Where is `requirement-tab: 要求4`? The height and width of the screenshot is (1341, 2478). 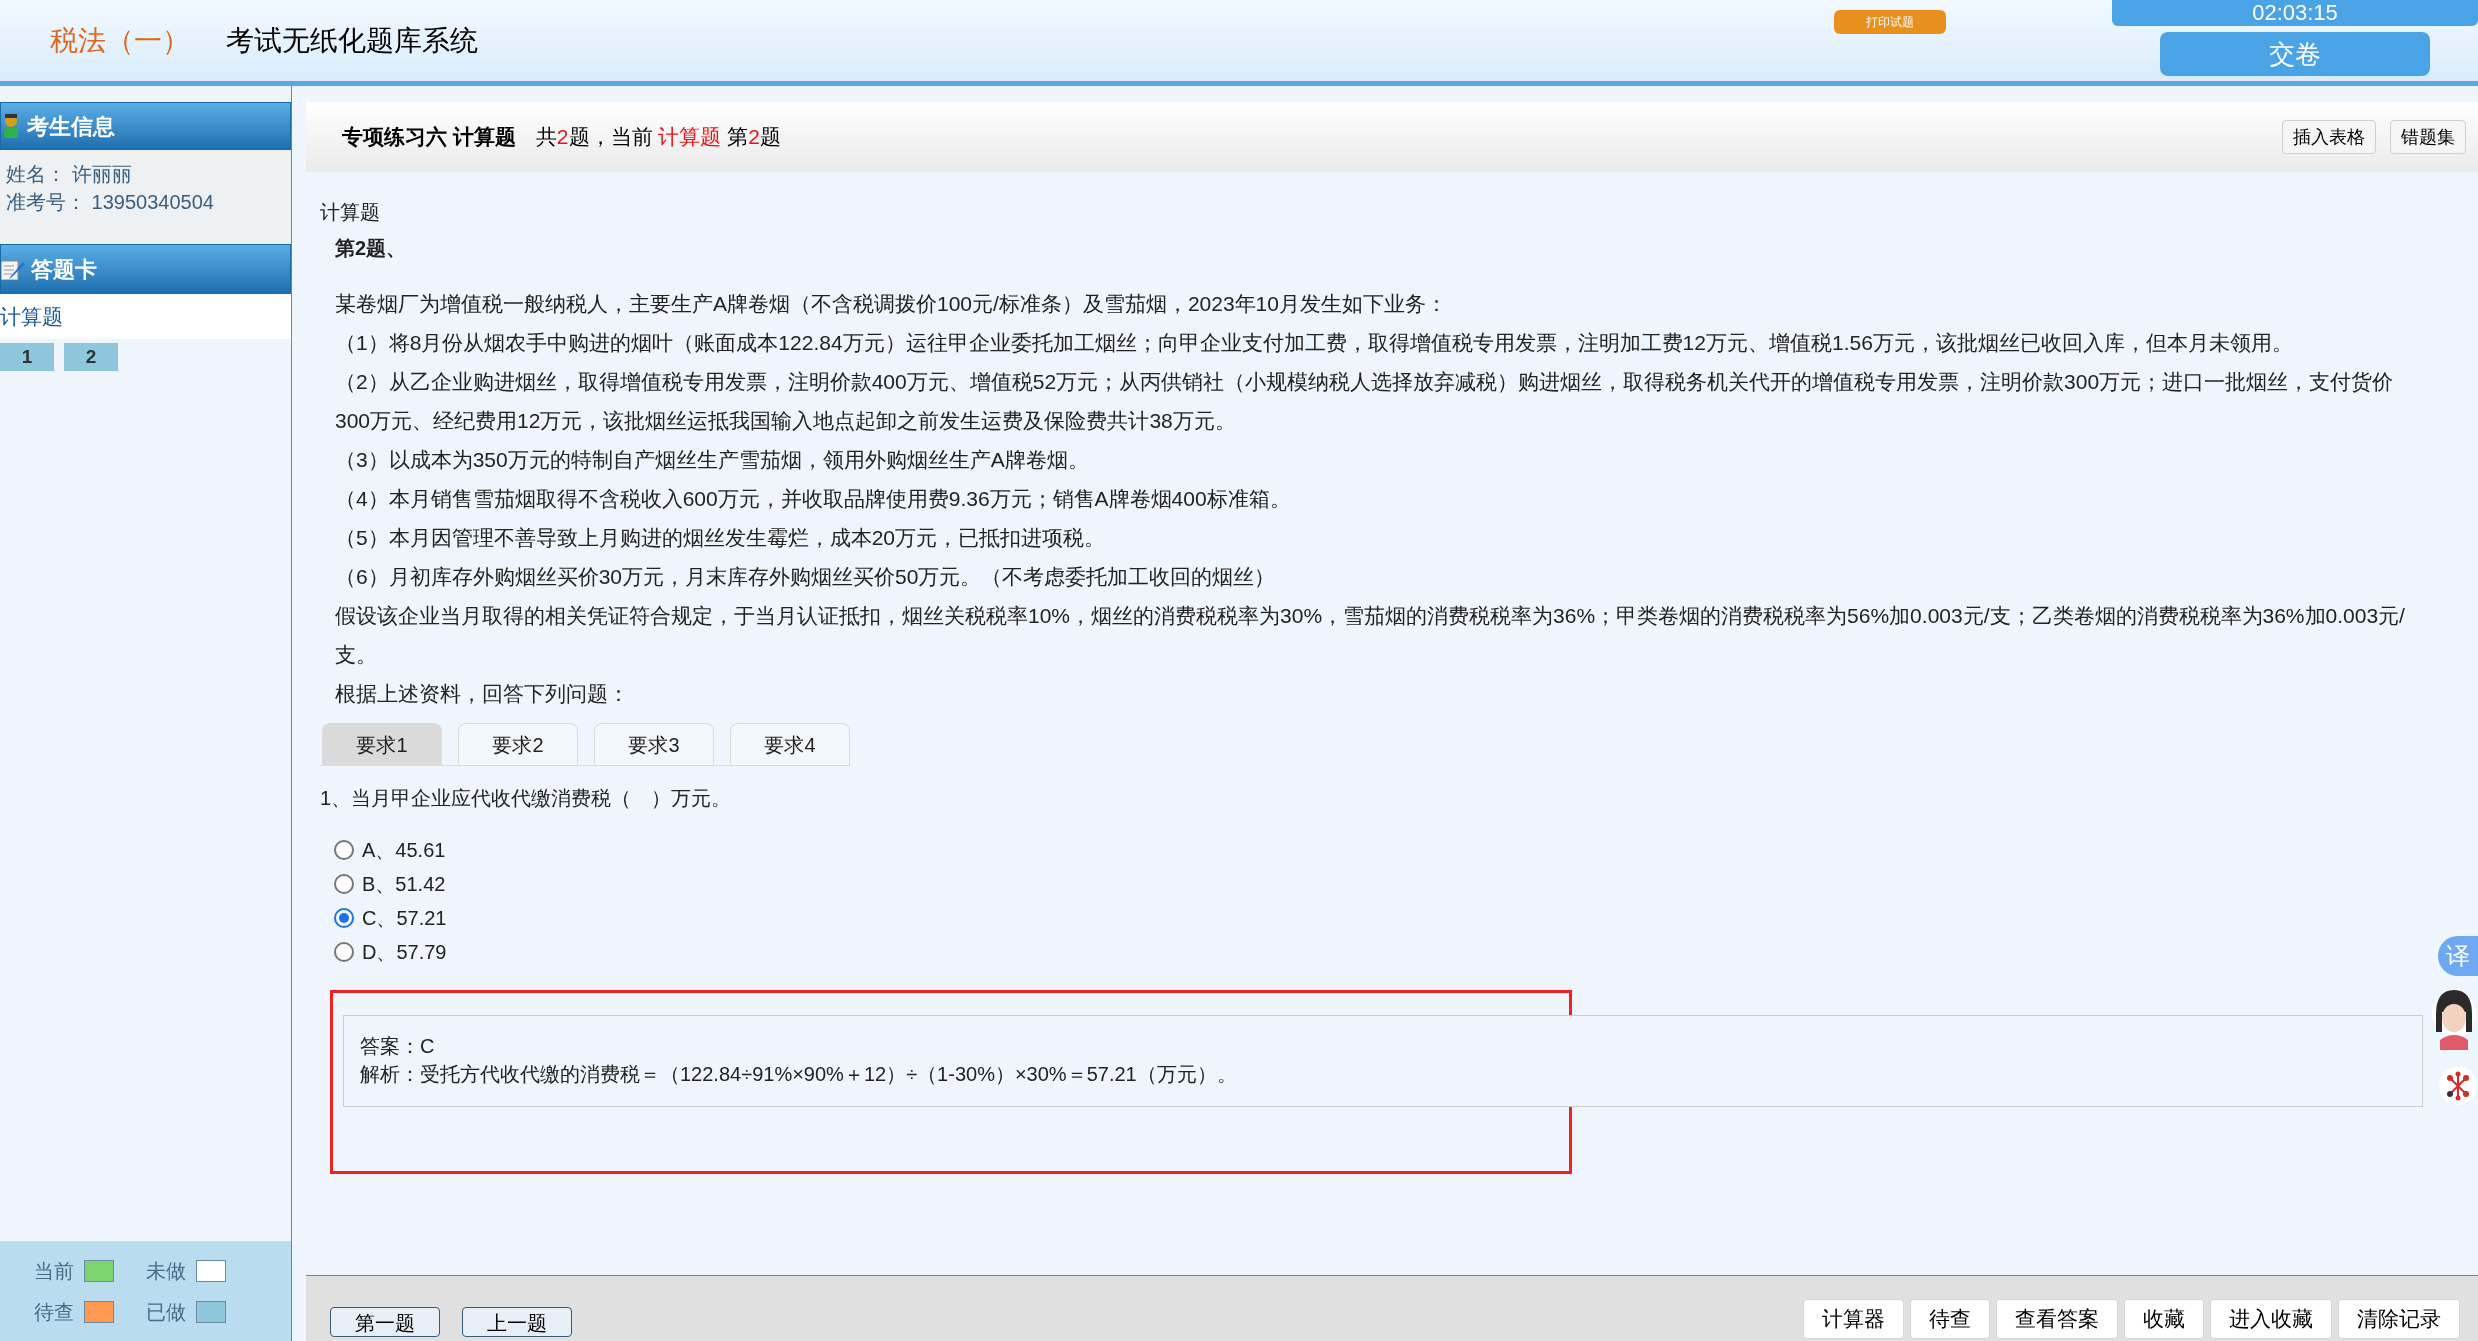 requirement-tab: 要求4 is located at coordinates (790, 744).